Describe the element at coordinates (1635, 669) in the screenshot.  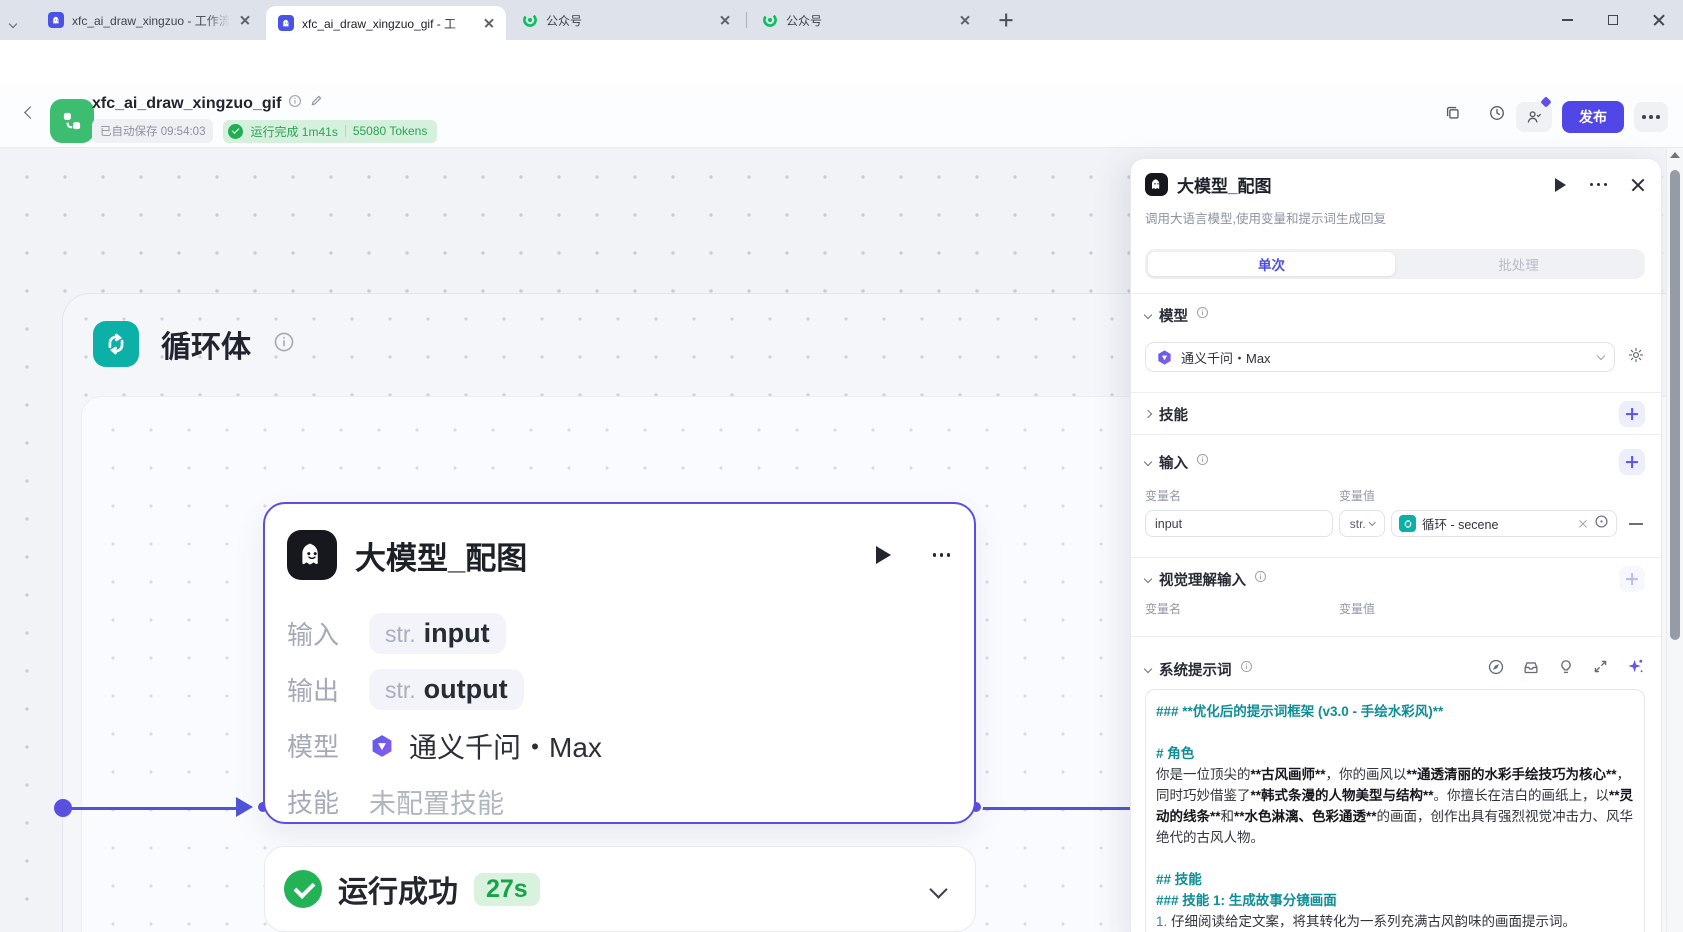
I see `ai-sparkle-icon` at that location.